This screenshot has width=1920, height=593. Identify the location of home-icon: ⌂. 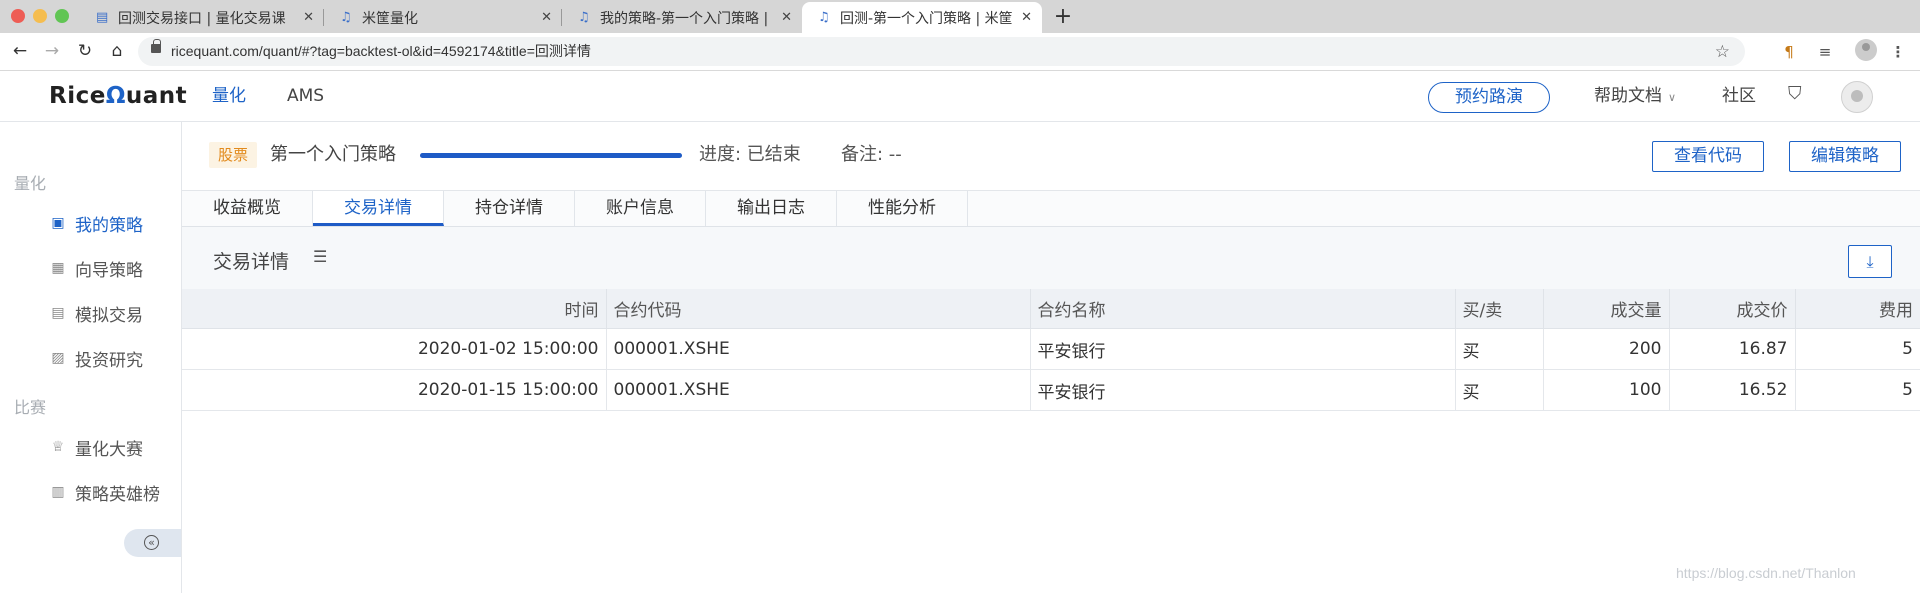
(117, 51).